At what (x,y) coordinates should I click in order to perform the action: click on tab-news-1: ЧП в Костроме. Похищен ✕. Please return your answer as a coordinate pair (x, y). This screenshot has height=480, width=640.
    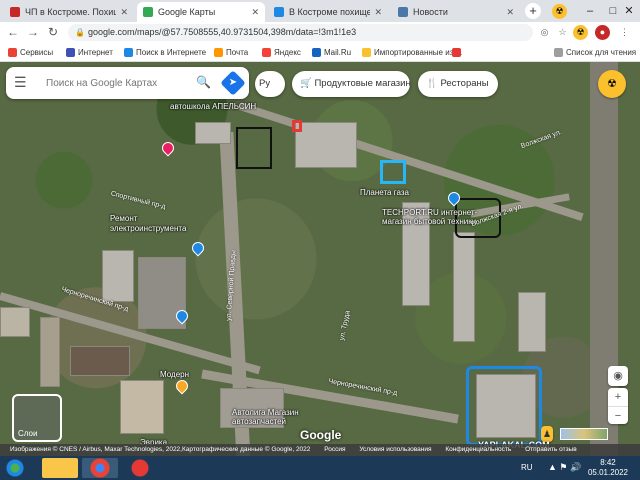
    Looking at the image, I should click on (69, 12).